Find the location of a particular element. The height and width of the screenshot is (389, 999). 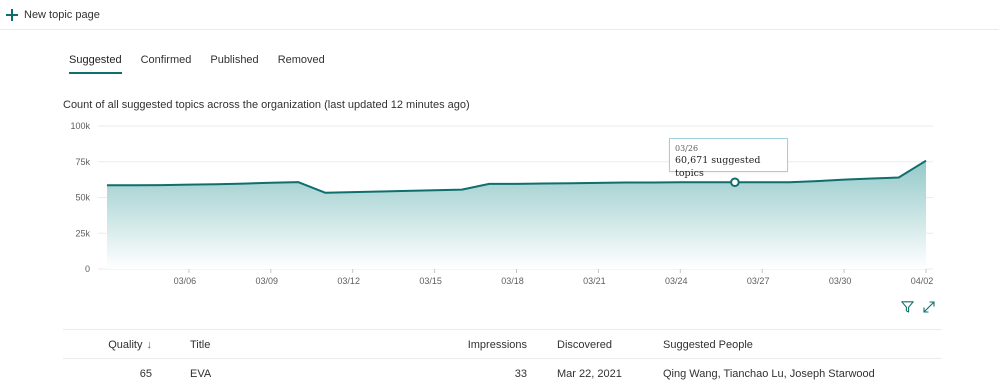

column-header-quality: Quality ↓ is located at coordinates (130, 345).